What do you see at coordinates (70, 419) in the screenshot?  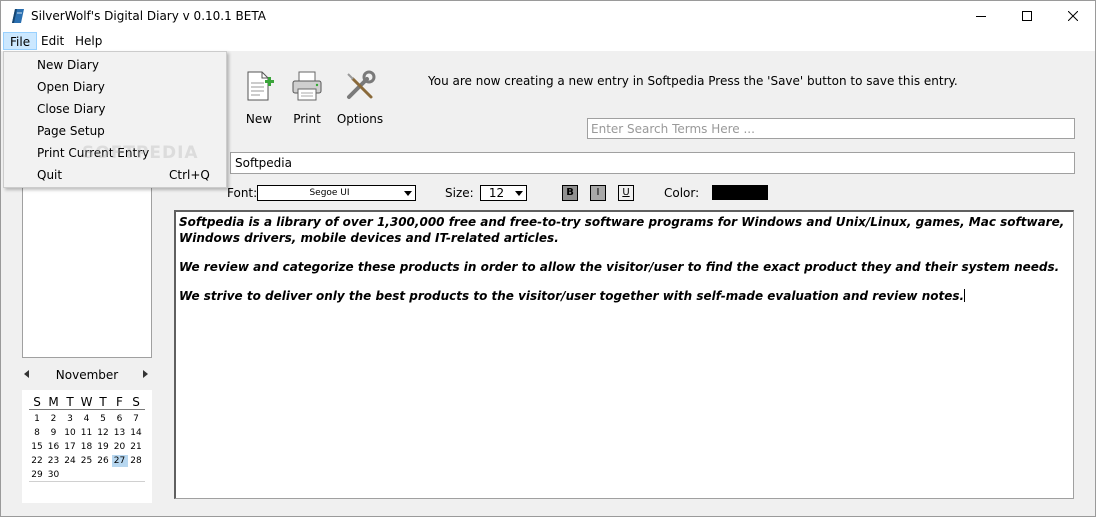 I see `calendar-day: 3` at bounding box center [70, 419].